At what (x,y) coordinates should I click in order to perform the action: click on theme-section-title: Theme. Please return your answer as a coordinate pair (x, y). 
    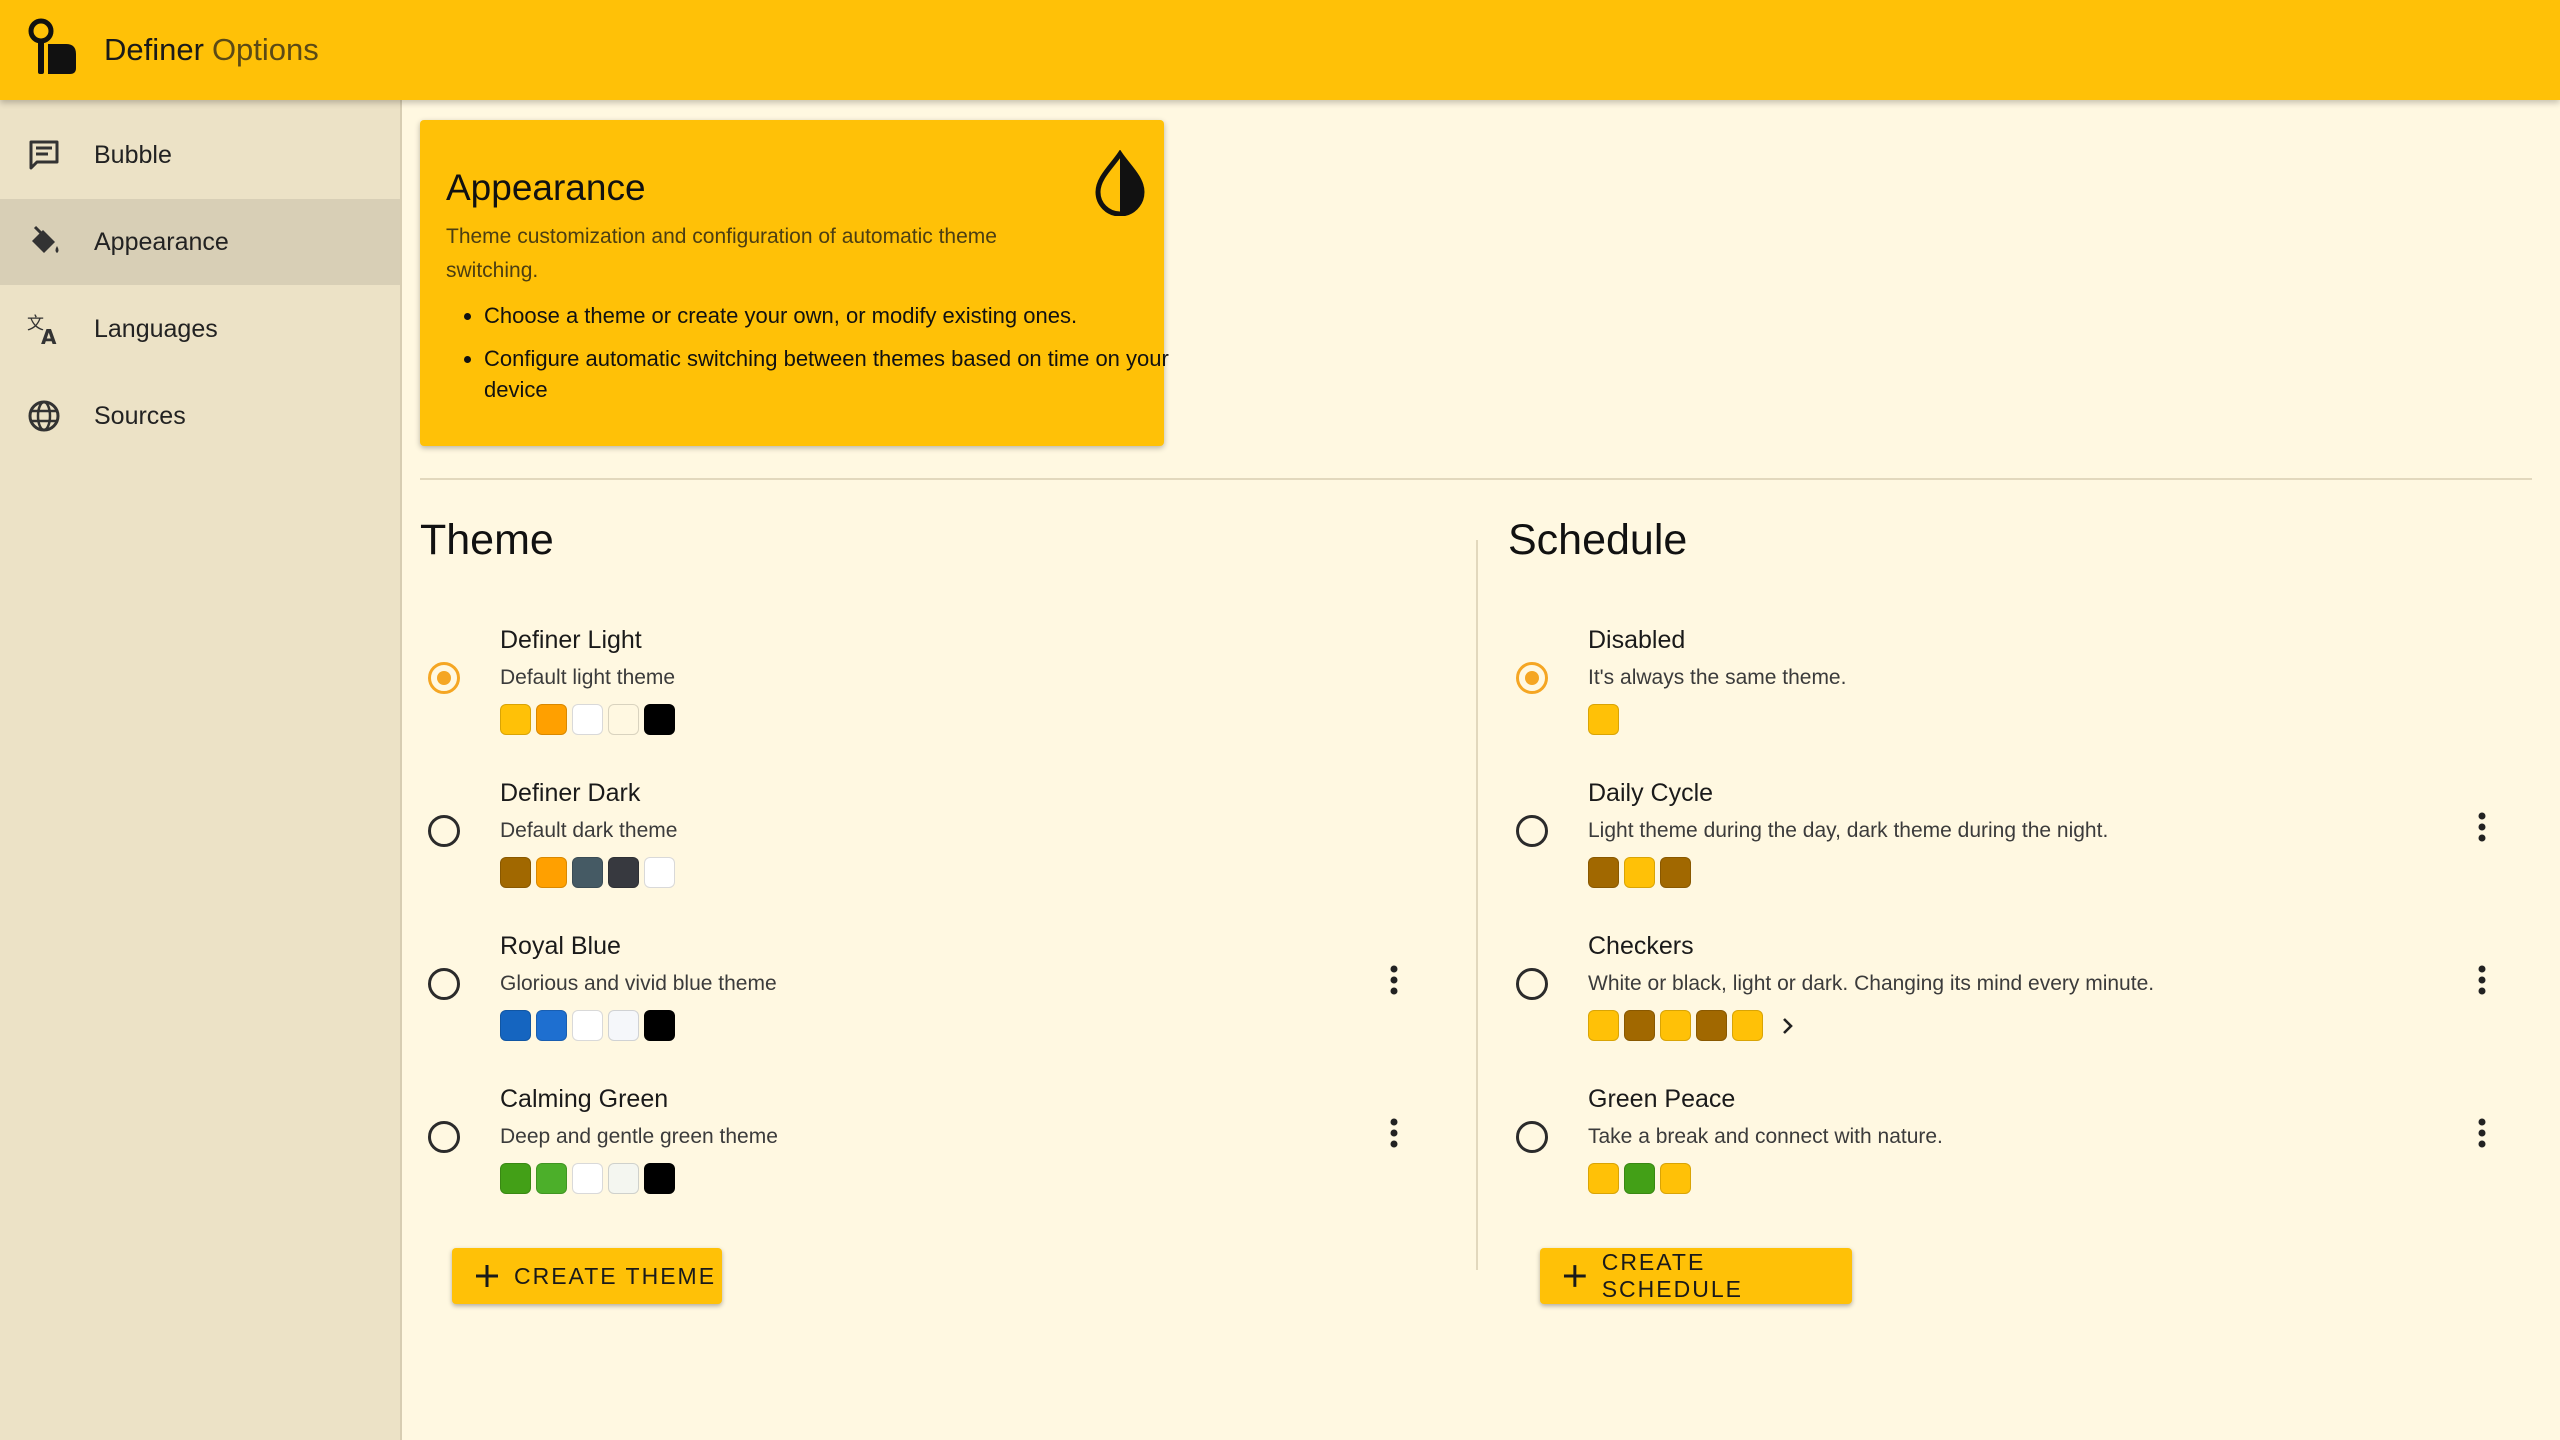
    Looking at the image, I should click on (487, 540).